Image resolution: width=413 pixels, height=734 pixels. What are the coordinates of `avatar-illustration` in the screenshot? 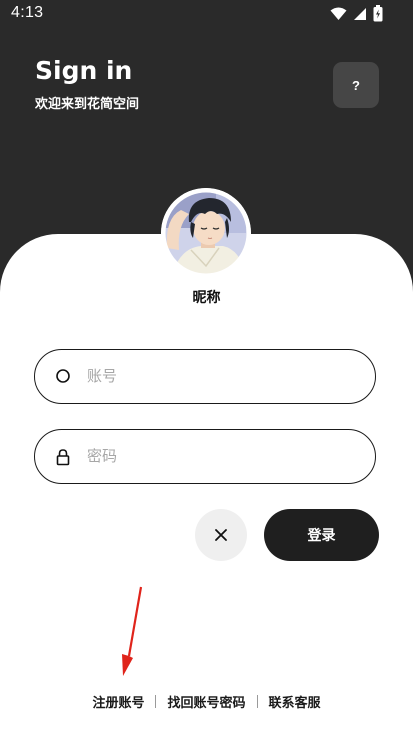 It's located at (206, 233).